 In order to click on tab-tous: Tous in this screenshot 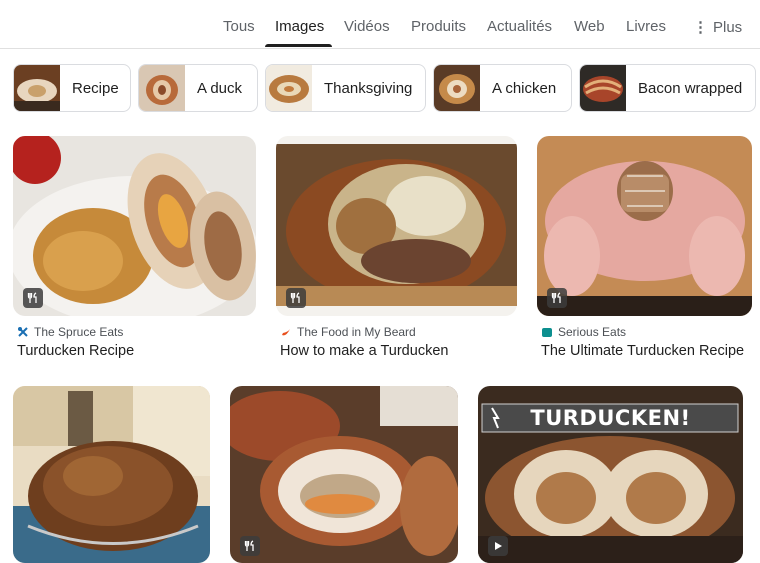, I will do `click(239, 26)`.